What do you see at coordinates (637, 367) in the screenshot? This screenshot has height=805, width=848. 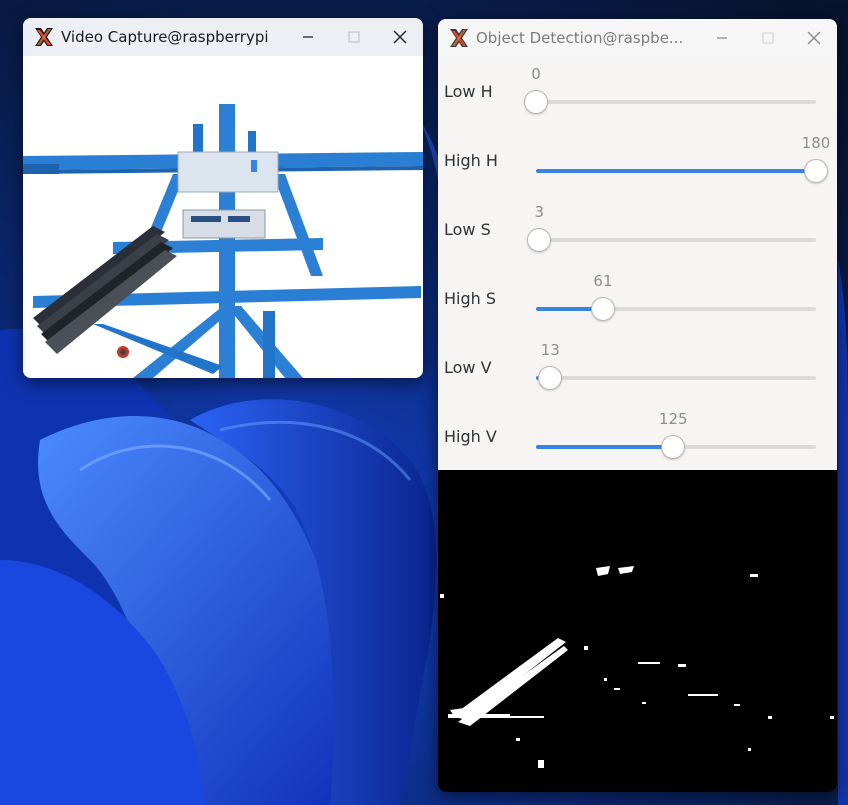 I see `trackbar-low-v: Low V 13` at bounding box center [637, 367].